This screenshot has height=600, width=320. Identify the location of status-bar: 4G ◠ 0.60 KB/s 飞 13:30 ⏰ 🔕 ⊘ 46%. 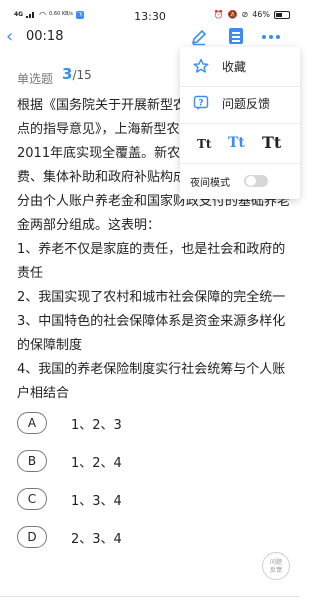
(150, 14).